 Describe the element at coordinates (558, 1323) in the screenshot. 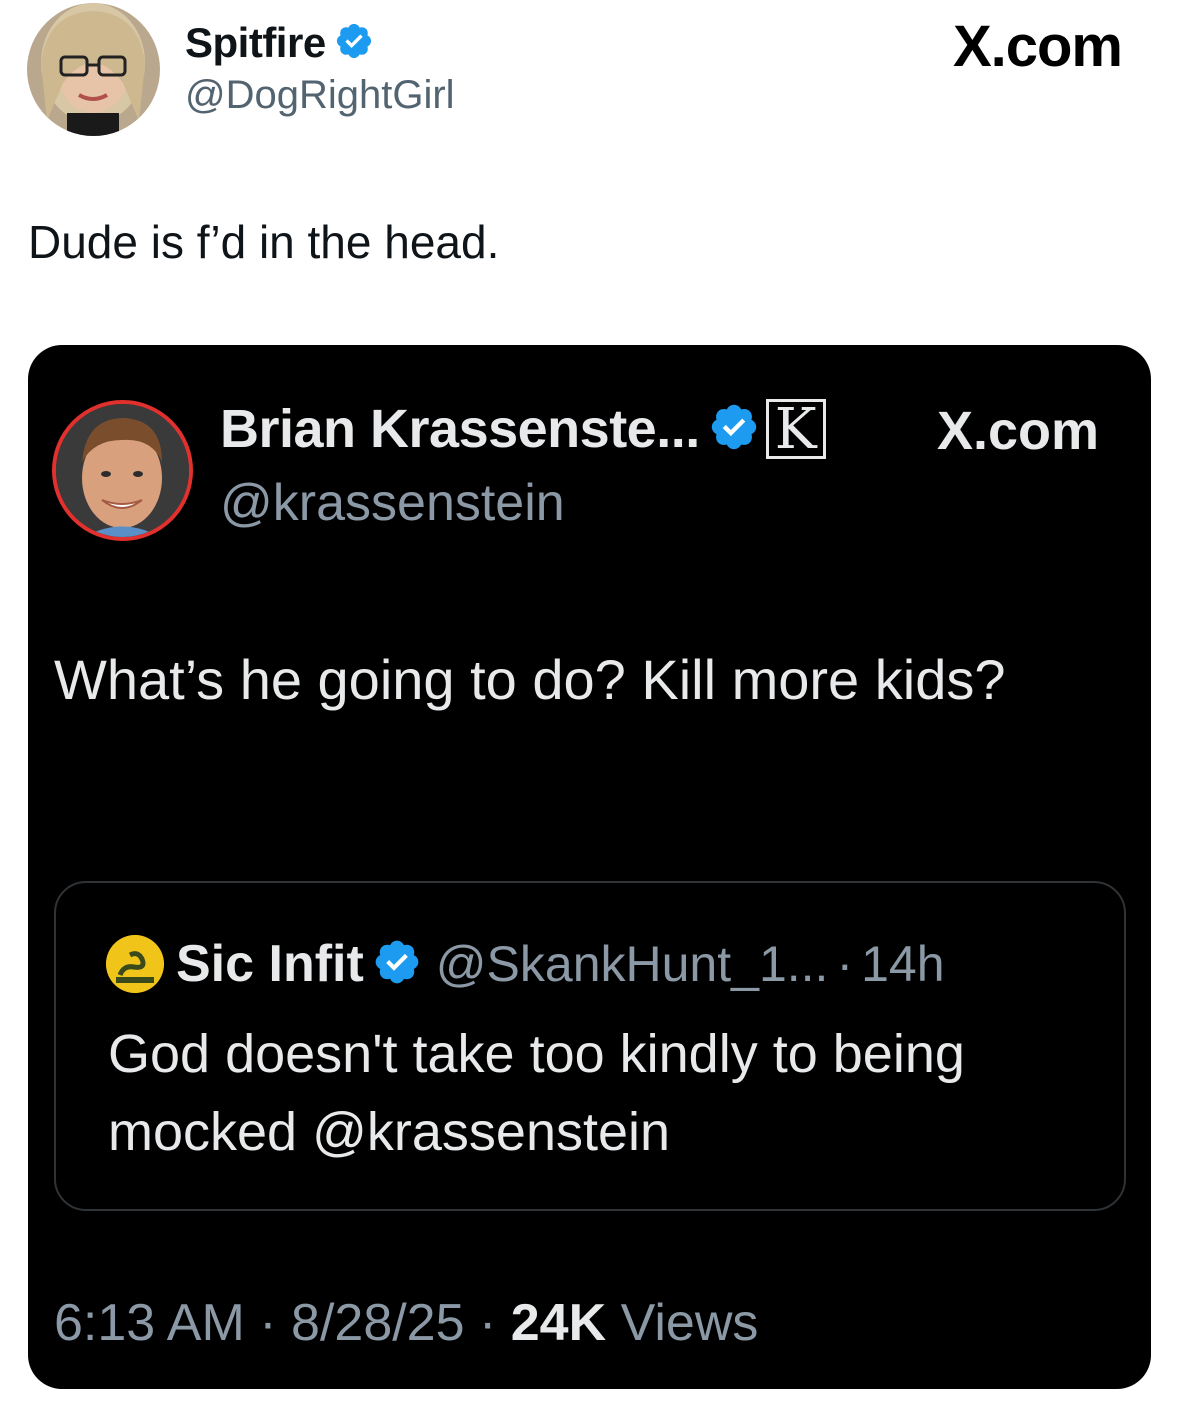

I see `views-count: 24K` at that location.